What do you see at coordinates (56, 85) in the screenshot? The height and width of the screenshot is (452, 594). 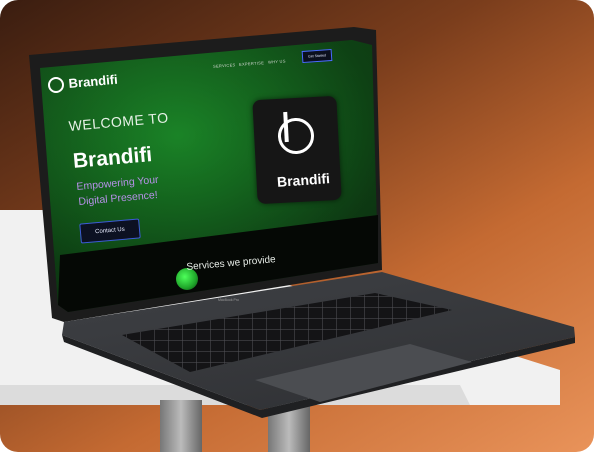 I see `nav-logo-icon` at bounding box center [56, 85].